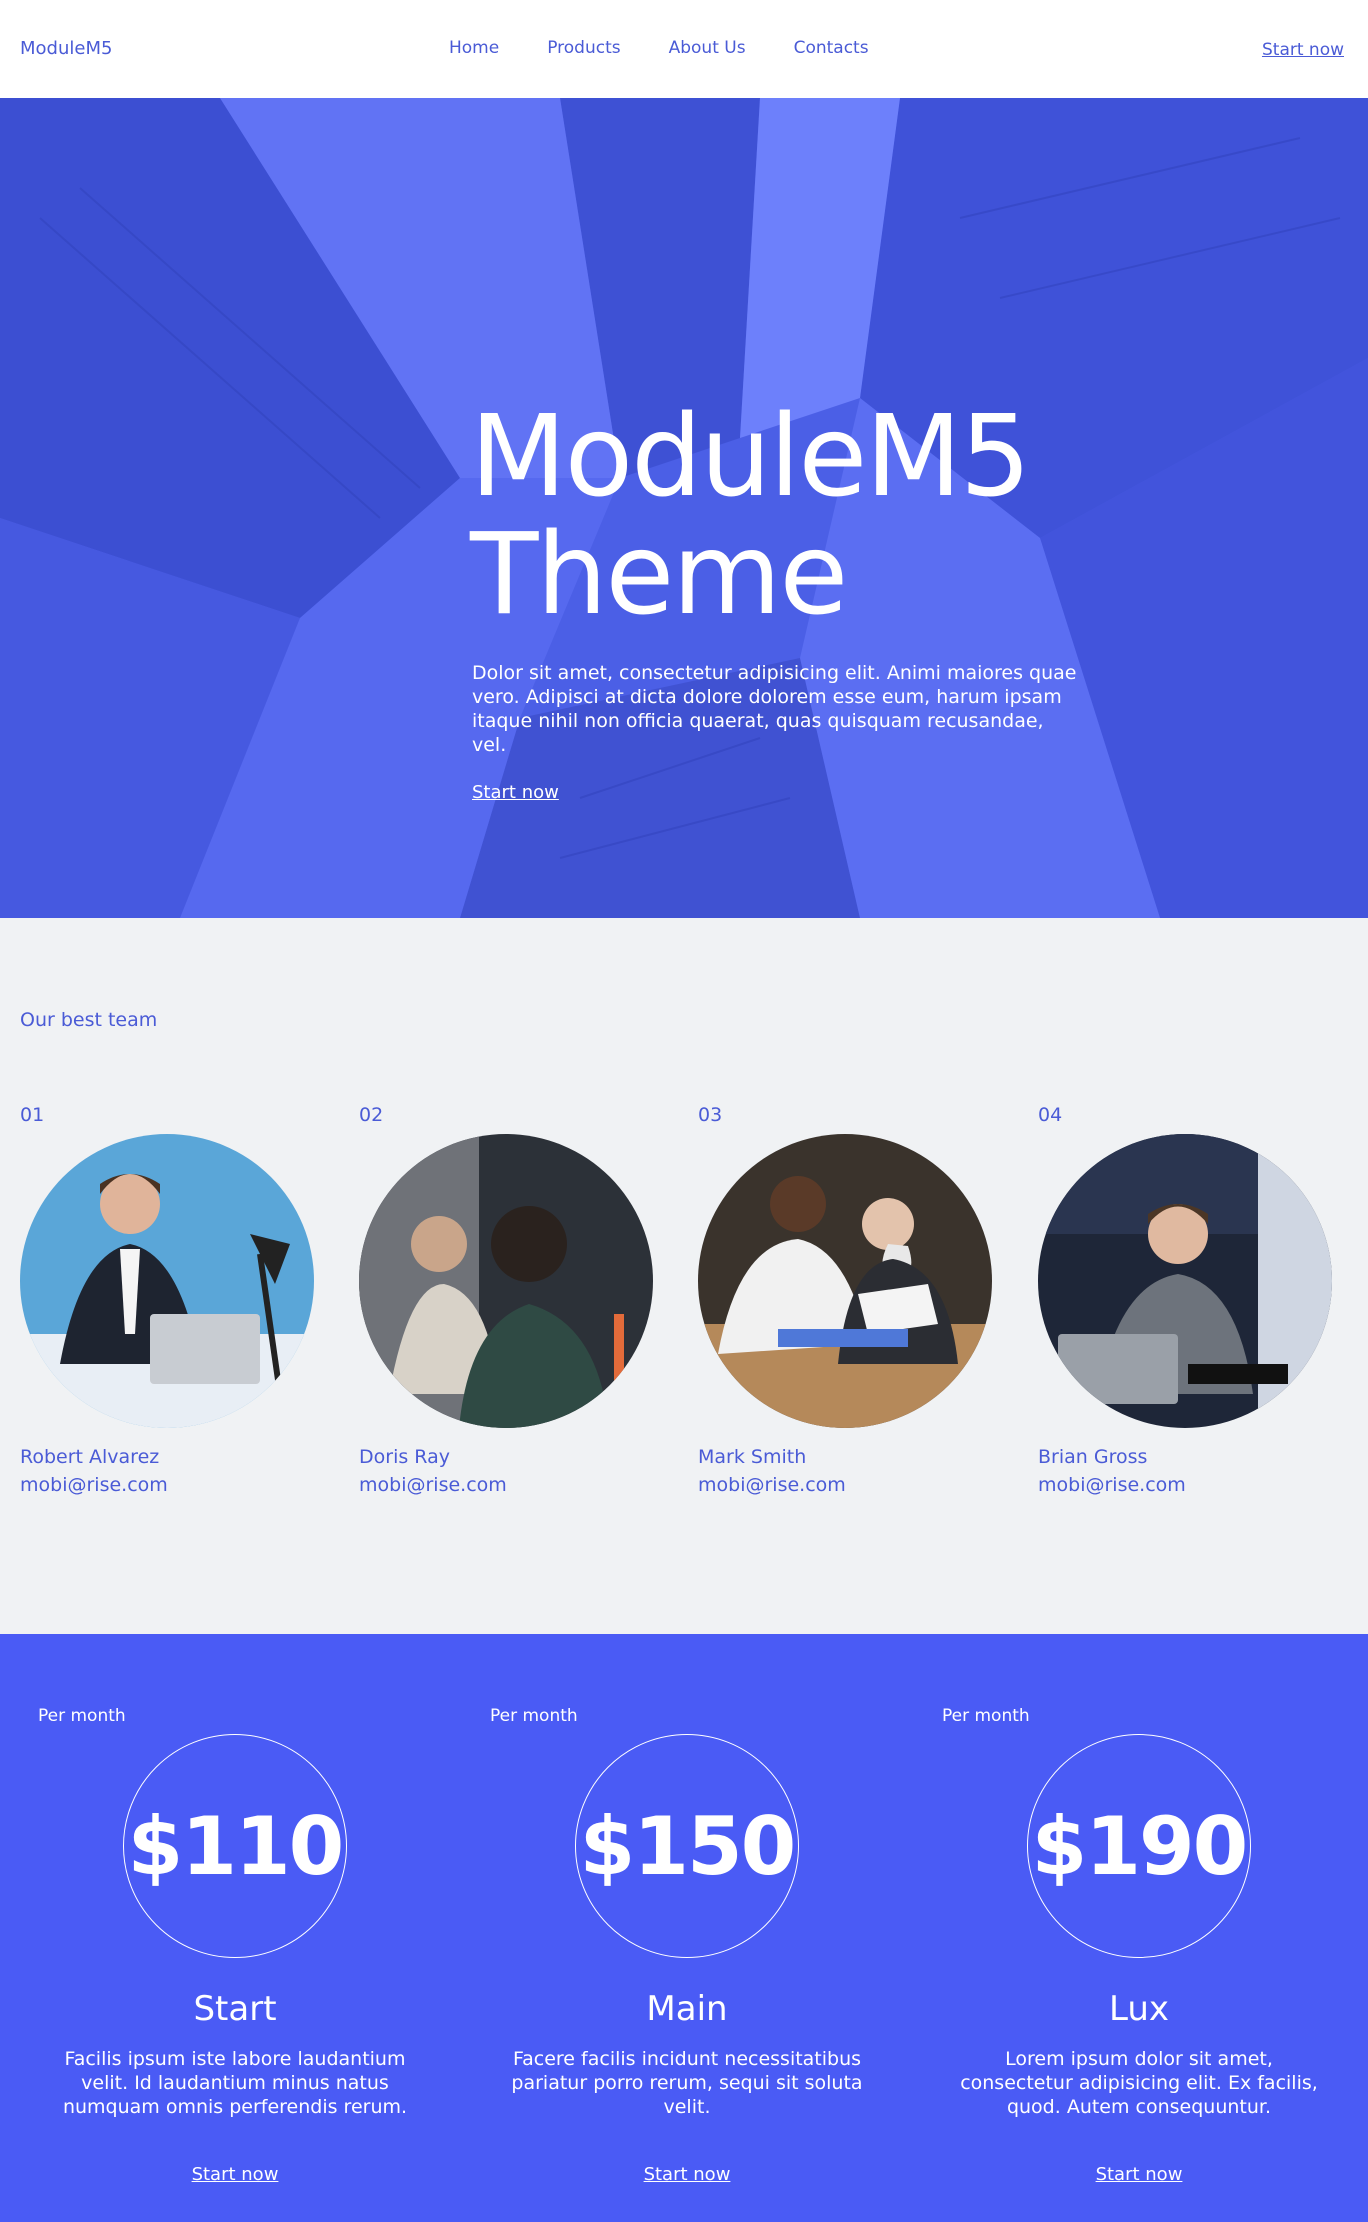  I want to click on member-number: 04, so click(1050, 1115).